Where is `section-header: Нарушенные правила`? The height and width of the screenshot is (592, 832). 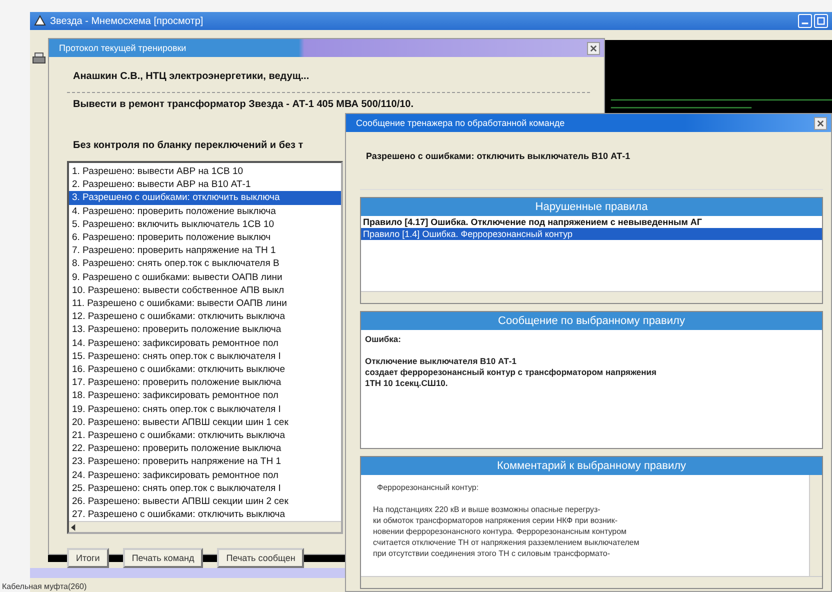
section-header: Нарушенные правила is located at coordinates (591, 207).